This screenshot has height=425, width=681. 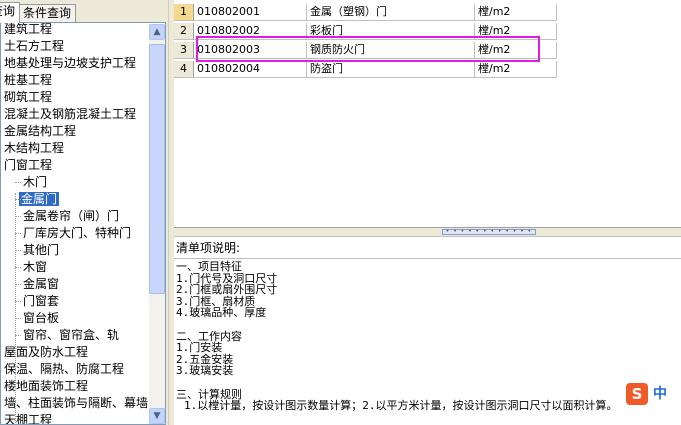 What do you see at coordinates (221, 313) in the screenshot?
I see `description-line: 4.玻璃品种、厚度` at bounding box center [221, 313].